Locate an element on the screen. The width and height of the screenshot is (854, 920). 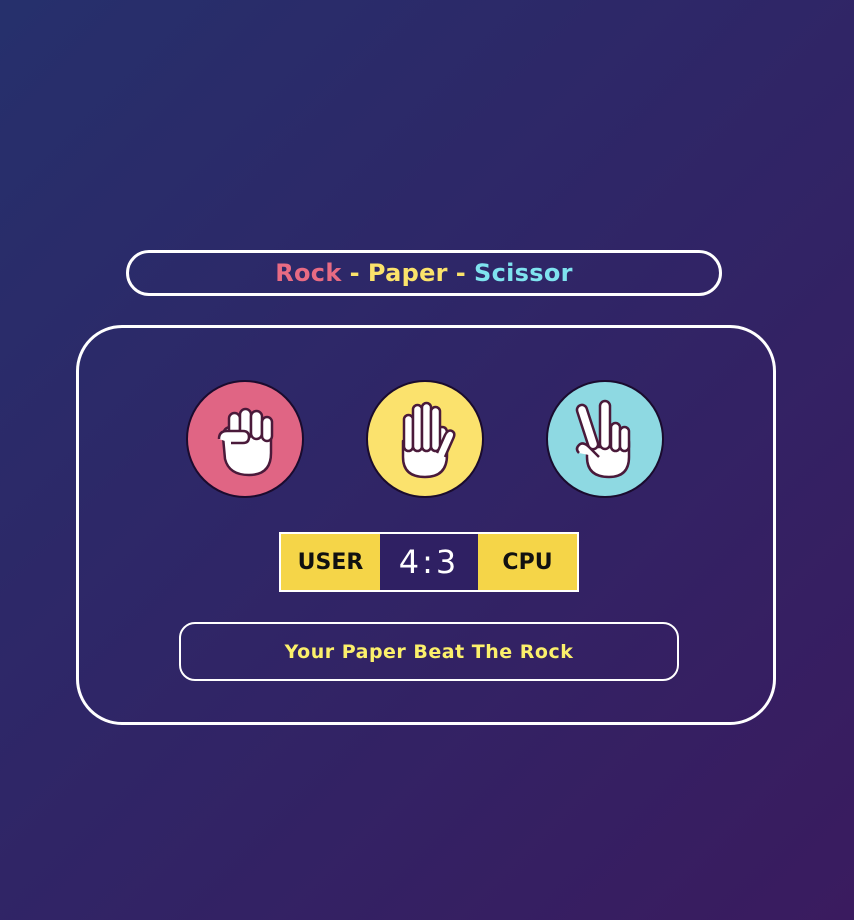
scissor-button is located at coordinates (605, 439).